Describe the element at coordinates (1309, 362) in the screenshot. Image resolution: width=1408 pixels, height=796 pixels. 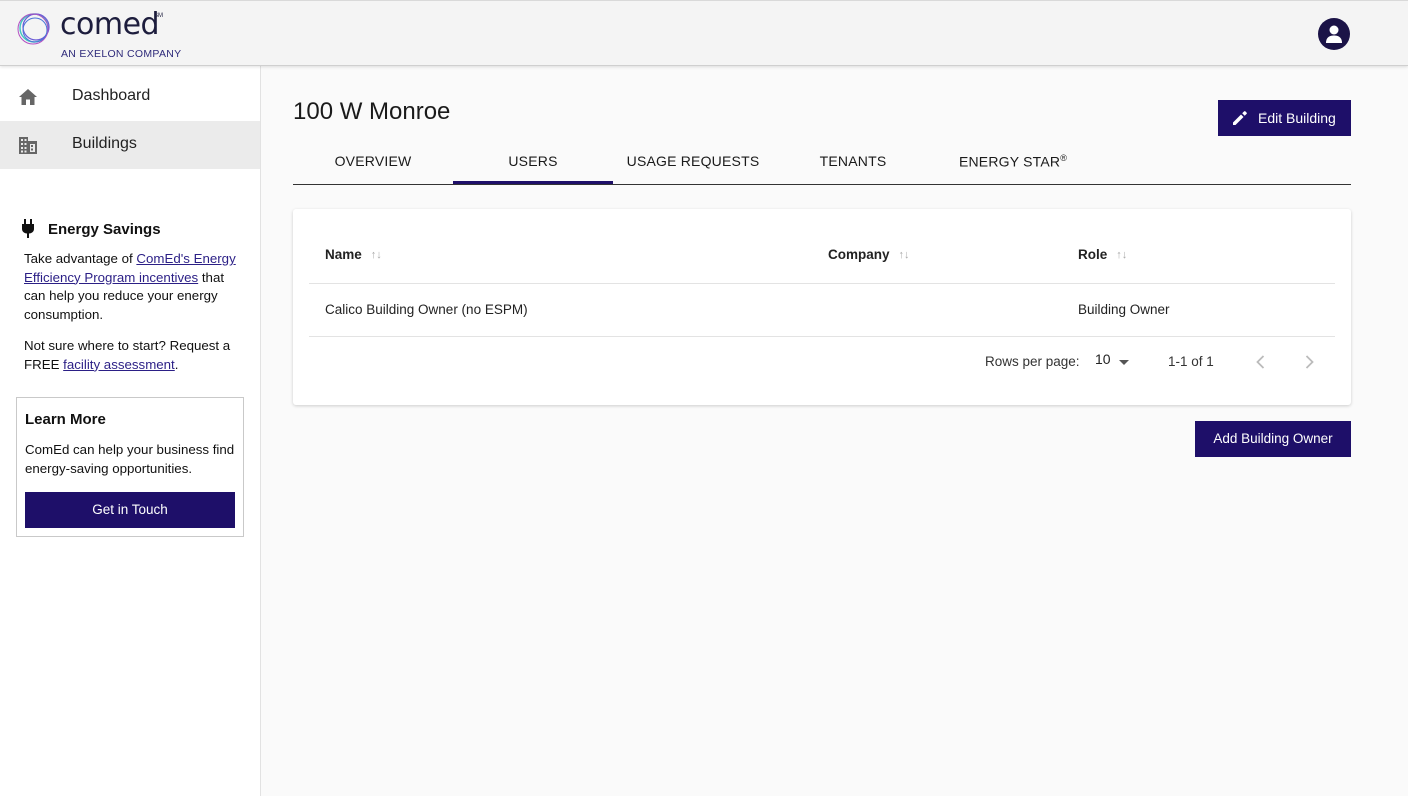
I see `chevron-right-icon` at that location.